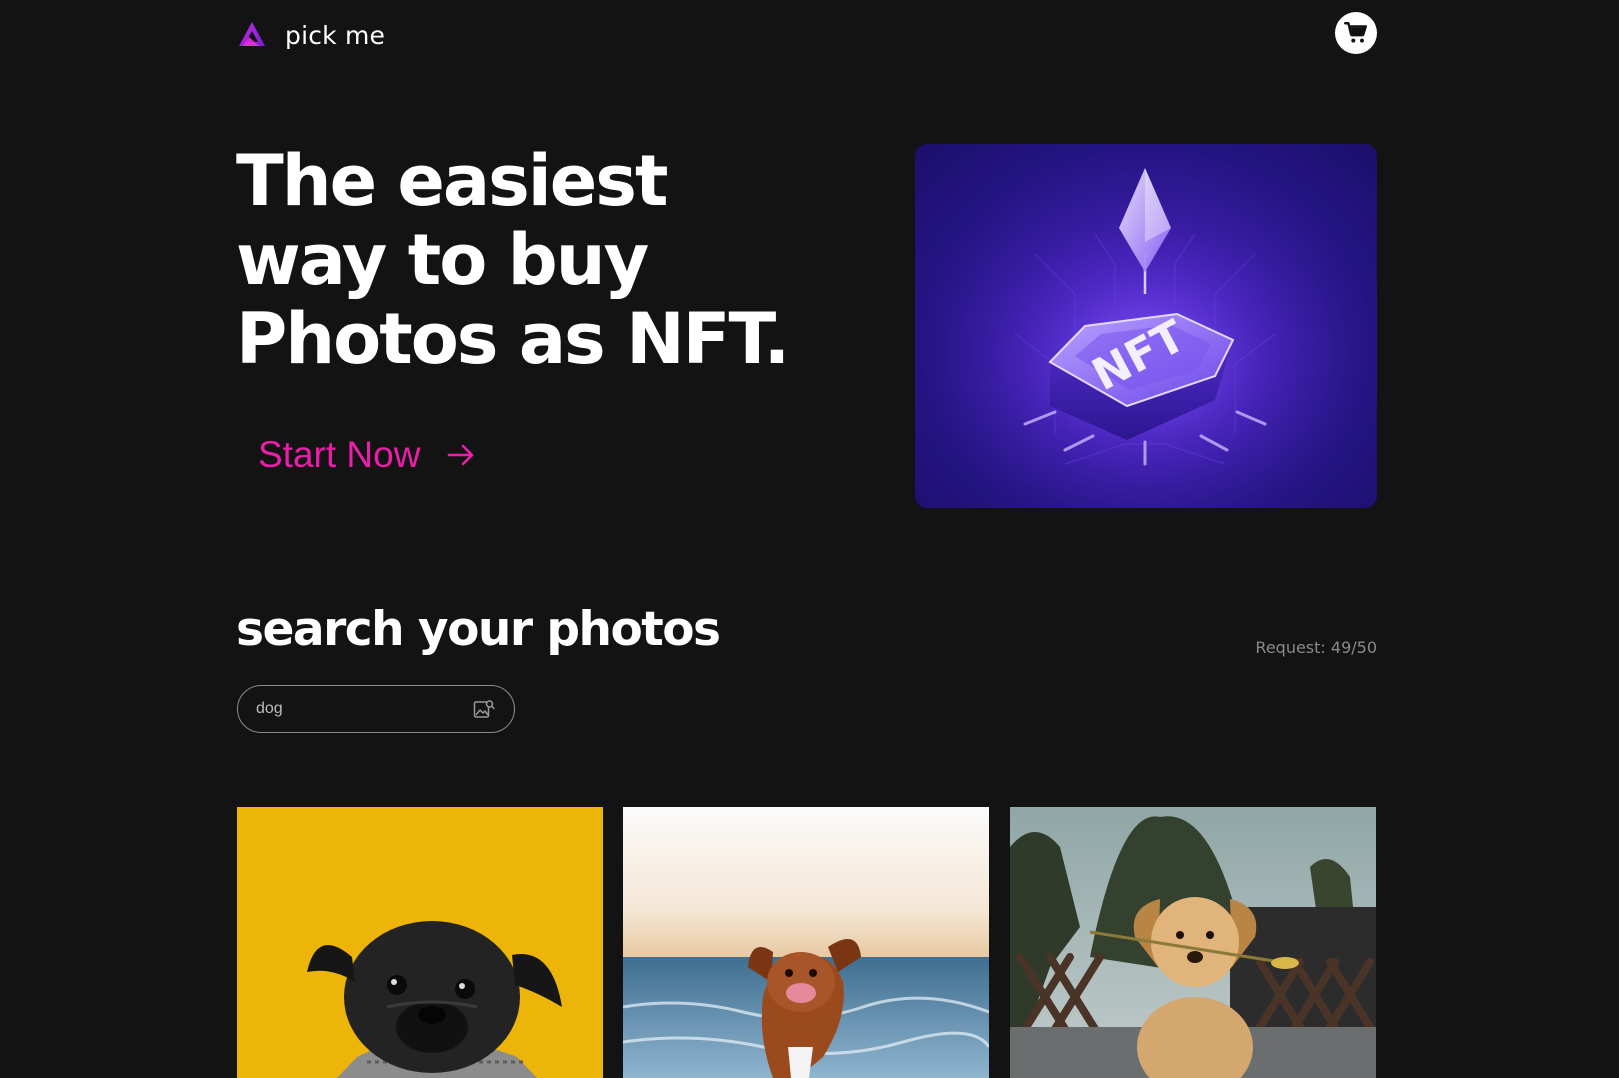  What do you see at coordinates (364, 709) in the screenshot?
I see `search-input` at bounding box center [364, 709].